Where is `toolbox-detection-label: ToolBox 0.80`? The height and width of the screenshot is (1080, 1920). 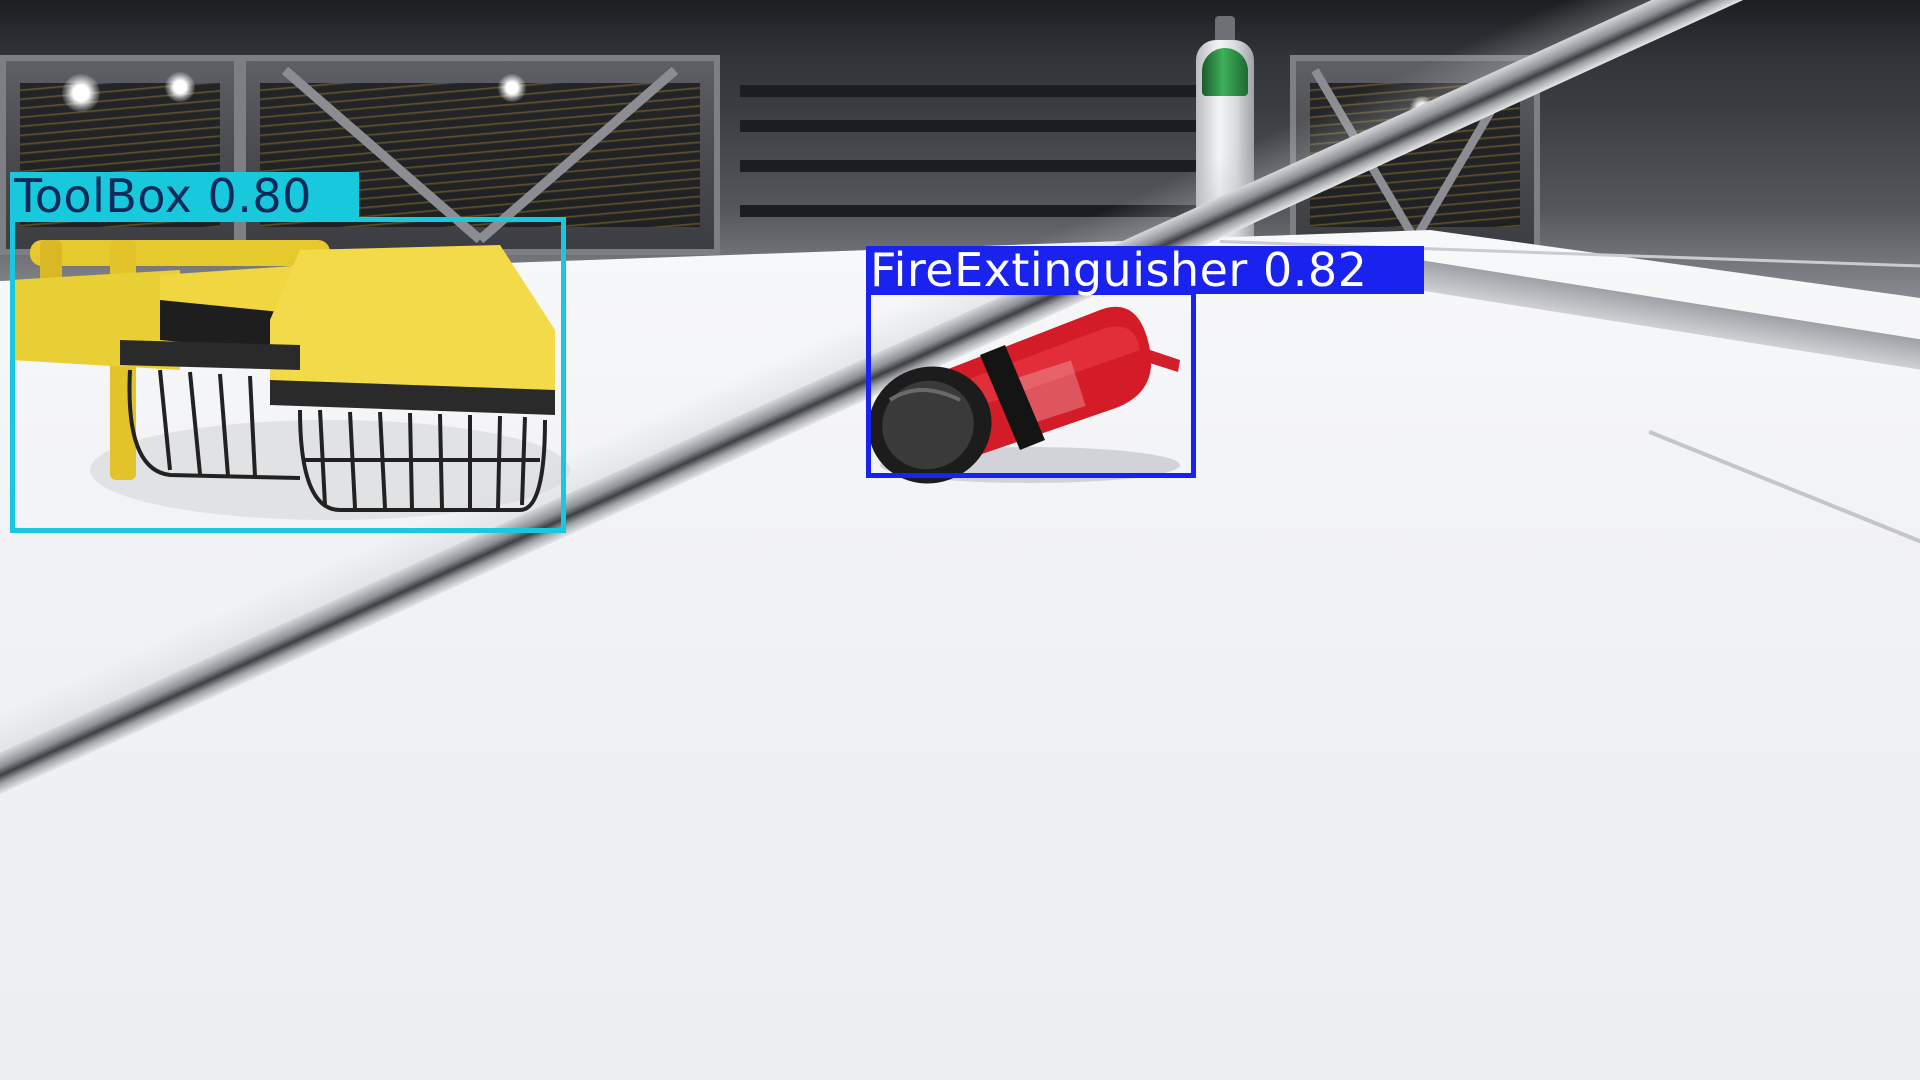
toolbox-detection-label: ToolBox 0.80 is located at coordinates (184, 196).